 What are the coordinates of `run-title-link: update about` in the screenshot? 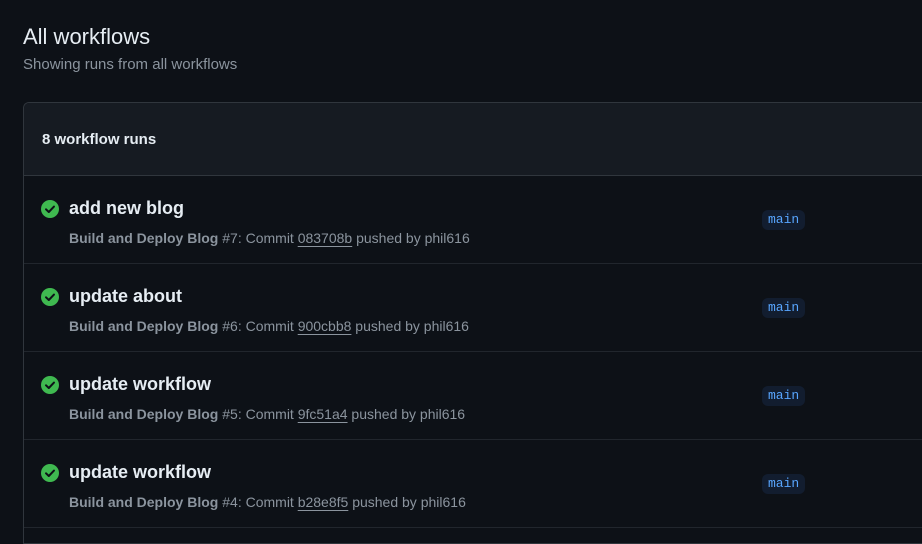 It's located at (125, 296).